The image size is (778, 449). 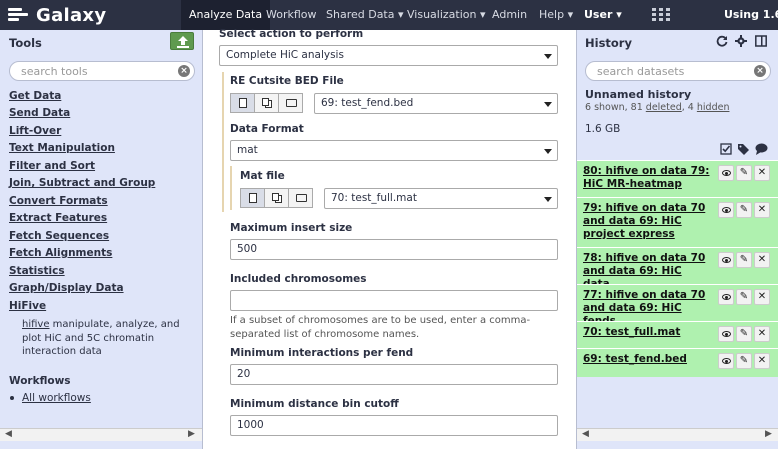 What do you see at coordinates (761, 149) in the screenshot?
I see `annotation-icon` at bounding box center [761, 149].